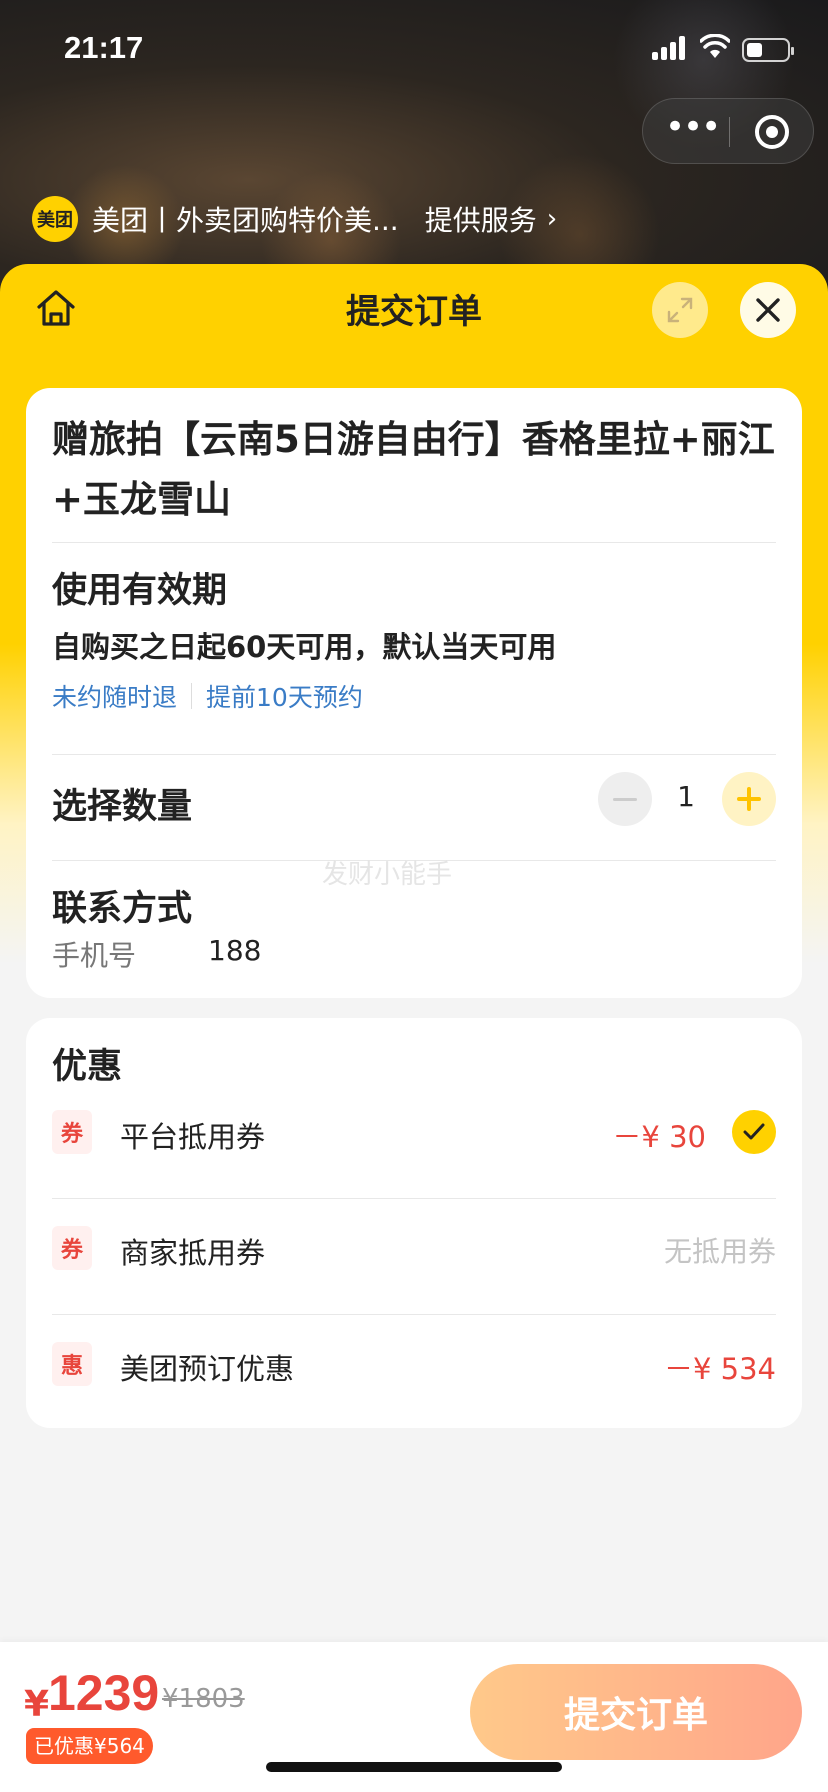  Describe the element at coordinates (104, 47) in the screenshot. I see `status-time: 21:17` at that location.